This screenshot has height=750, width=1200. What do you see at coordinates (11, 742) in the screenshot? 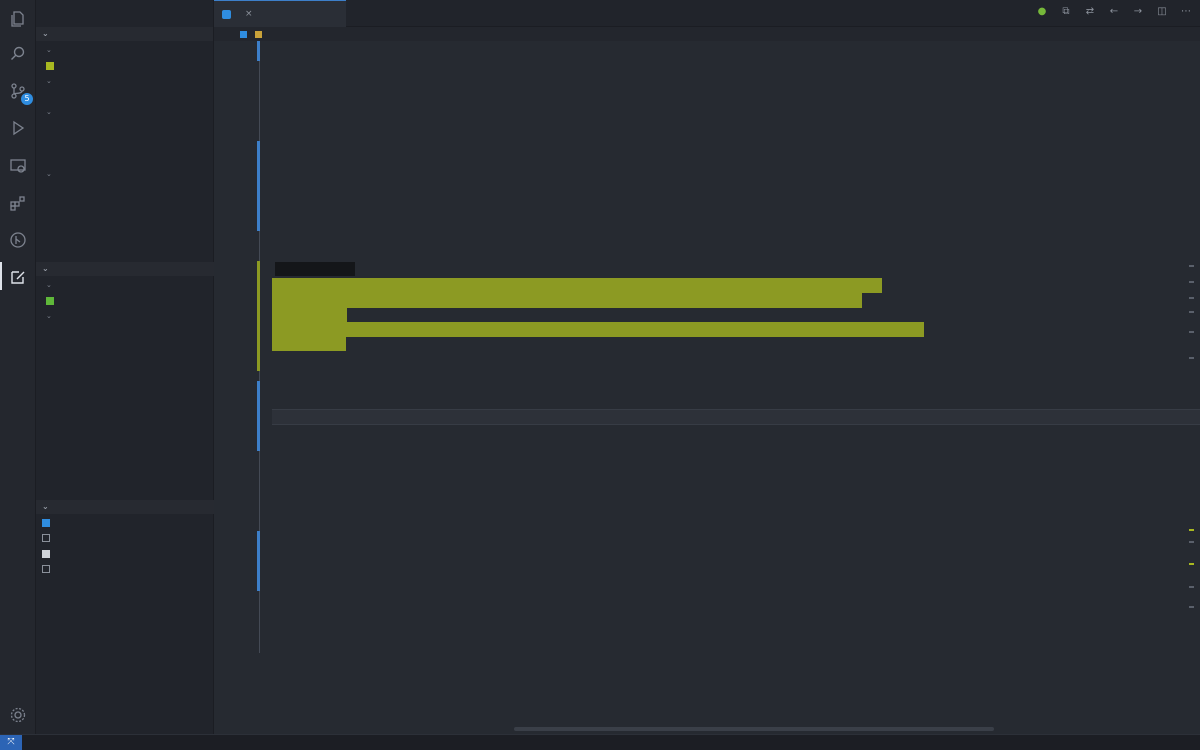
I see `remote-indicator-icon: ⤧` at bounding box center [11, 742].